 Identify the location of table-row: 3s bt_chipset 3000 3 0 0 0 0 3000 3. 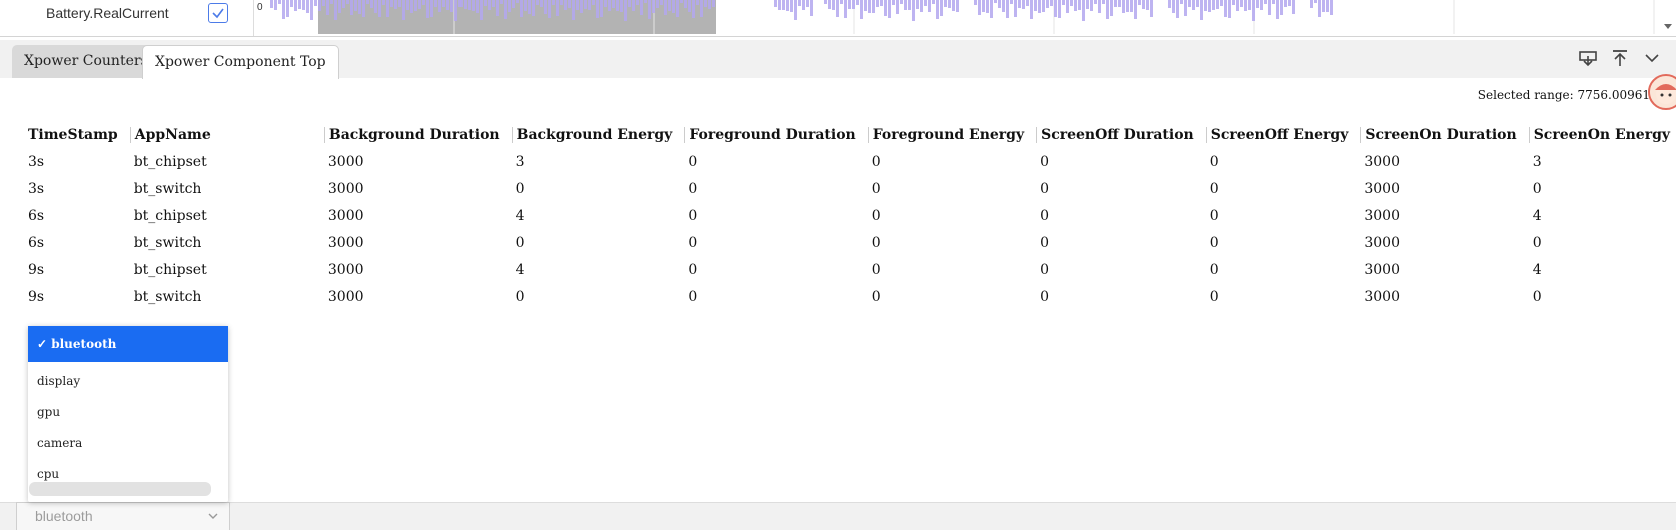
(849, 161).